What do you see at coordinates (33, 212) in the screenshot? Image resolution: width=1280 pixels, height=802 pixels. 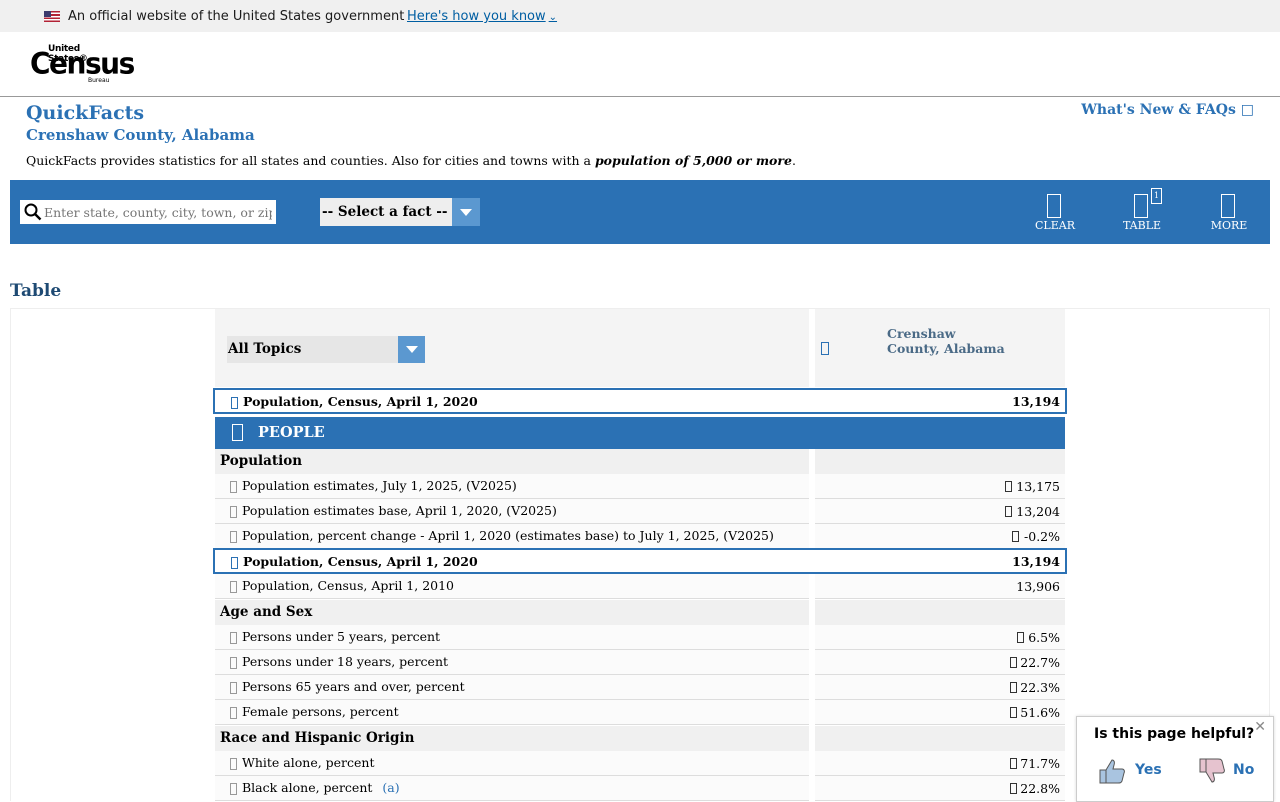 I see `search-icon` at bounding box center [33, 212].